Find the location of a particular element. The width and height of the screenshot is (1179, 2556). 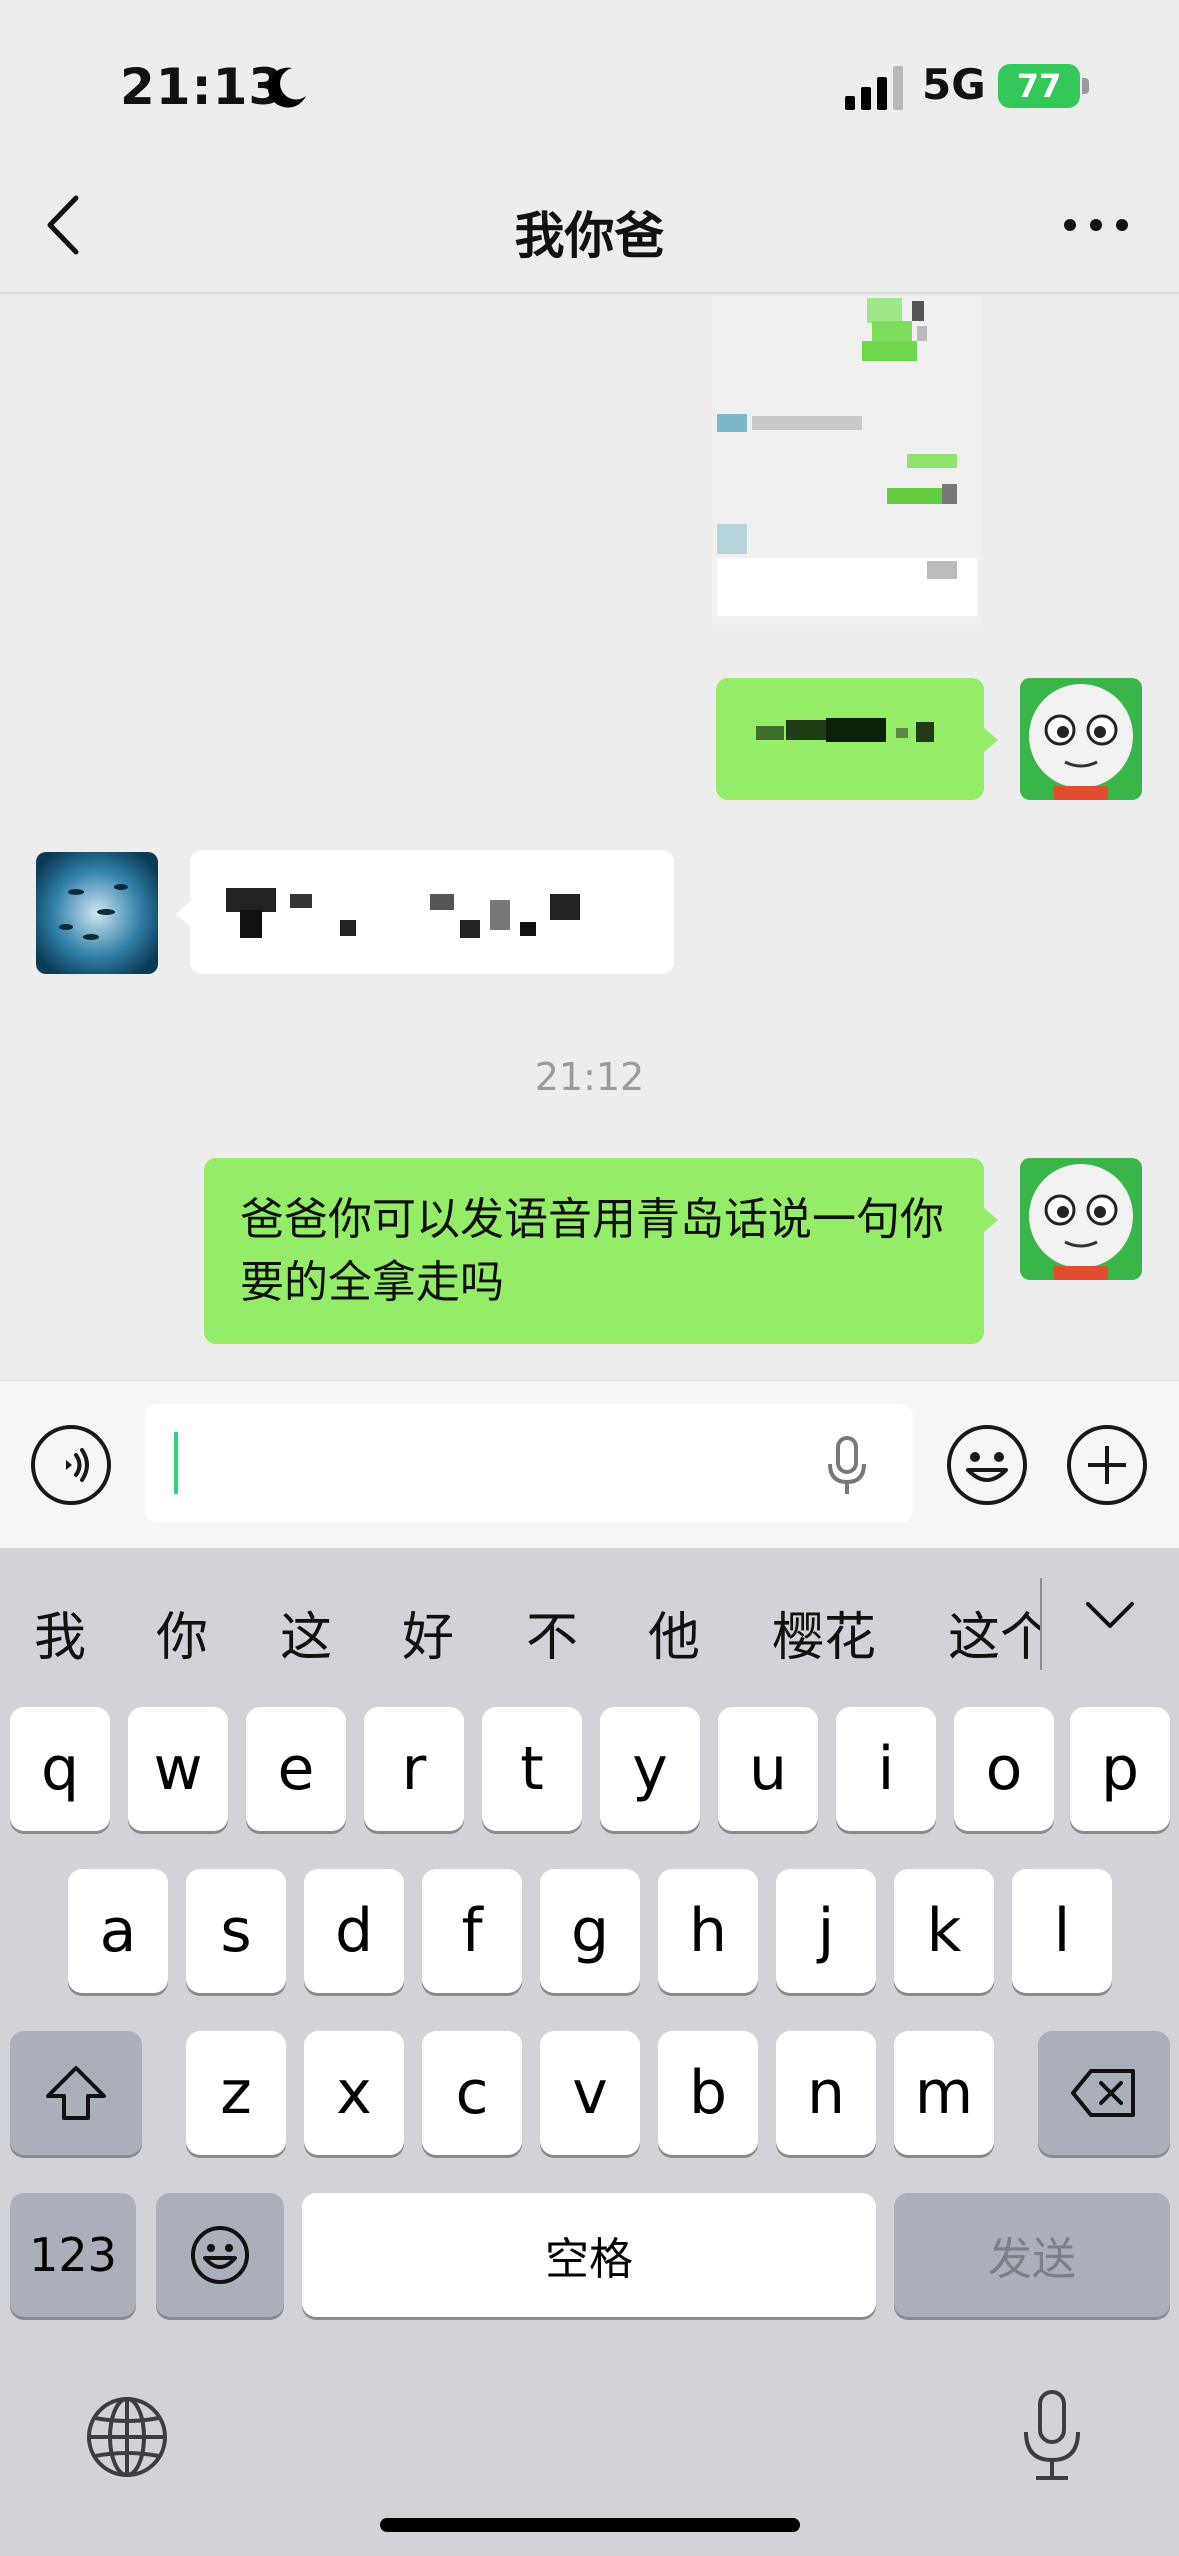

moon-icon is located at coordinates (286, 87).